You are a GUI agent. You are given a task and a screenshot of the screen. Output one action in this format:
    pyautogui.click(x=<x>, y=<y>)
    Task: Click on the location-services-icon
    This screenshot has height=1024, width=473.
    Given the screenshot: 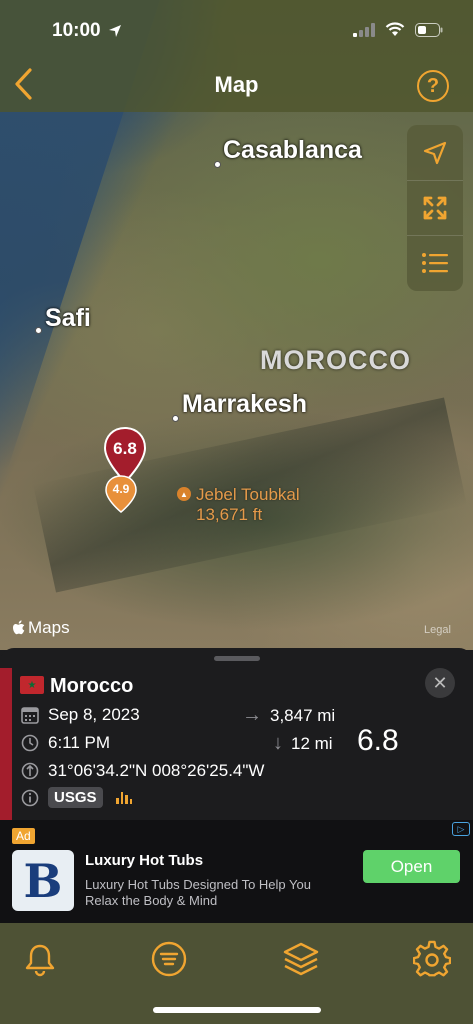 What is the action you would take?
    pyautogui.click(x=115, y=31)
    